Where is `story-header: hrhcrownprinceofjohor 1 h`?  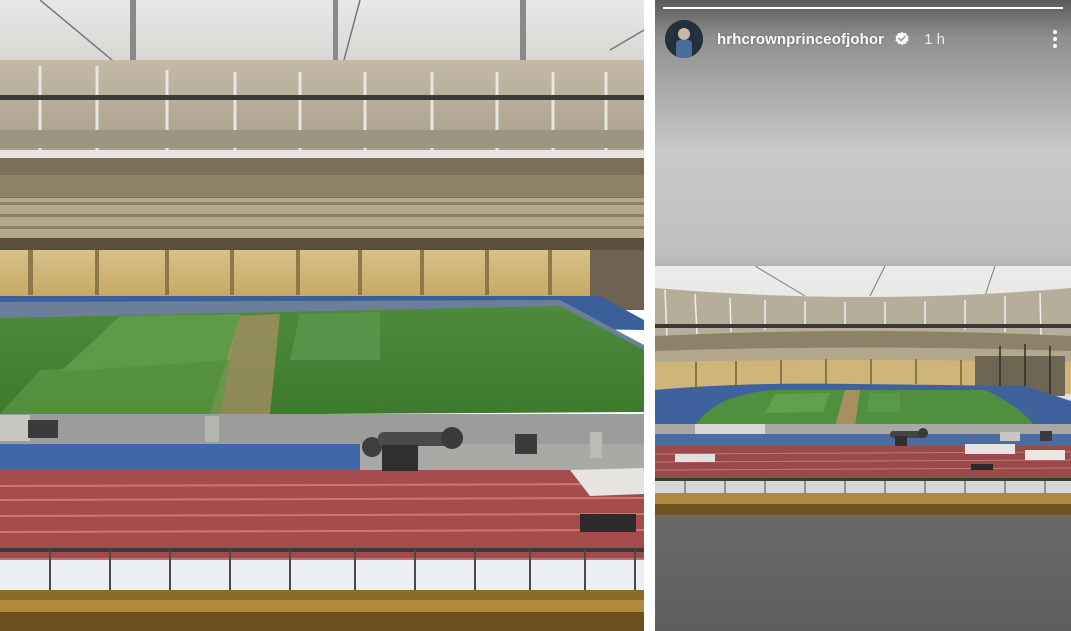
story-header: hrhcrownprinceofjohor 1 h is located at coordinates (865, 39).